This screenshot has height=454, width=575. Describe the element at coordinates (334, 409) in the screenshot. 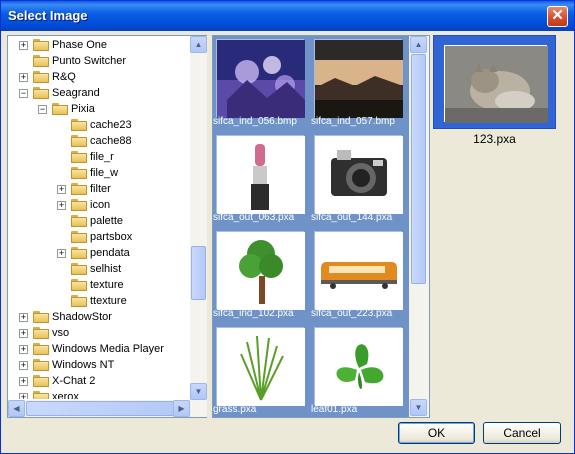

I see `thumbnail-filename: leaf01.pxa` at that location.